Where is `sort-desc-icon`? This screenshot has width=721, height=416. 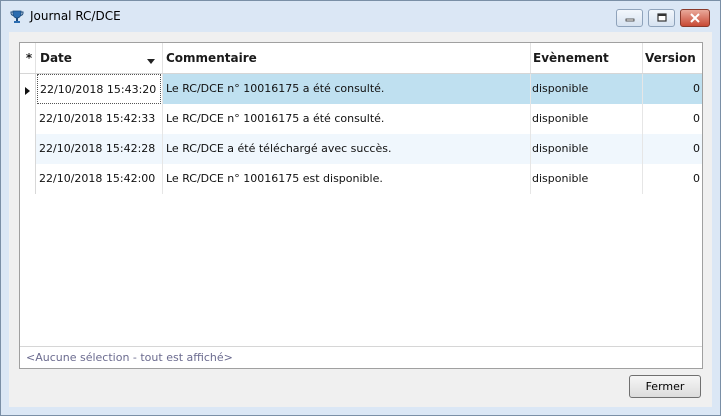 sort-desc-icon is located at coordinates (151, 61).